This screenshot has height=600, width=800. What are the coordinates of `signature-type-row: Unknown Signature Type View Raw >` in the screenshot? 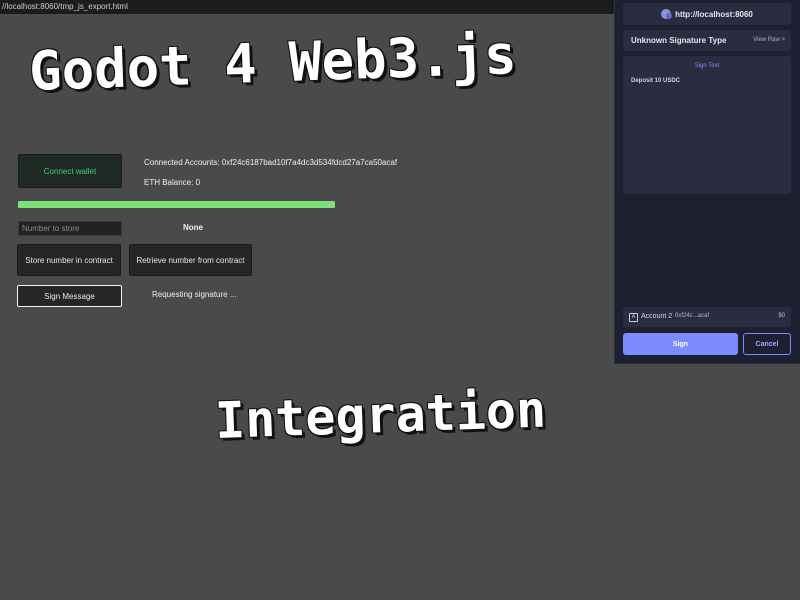 It's located at (707, 40).